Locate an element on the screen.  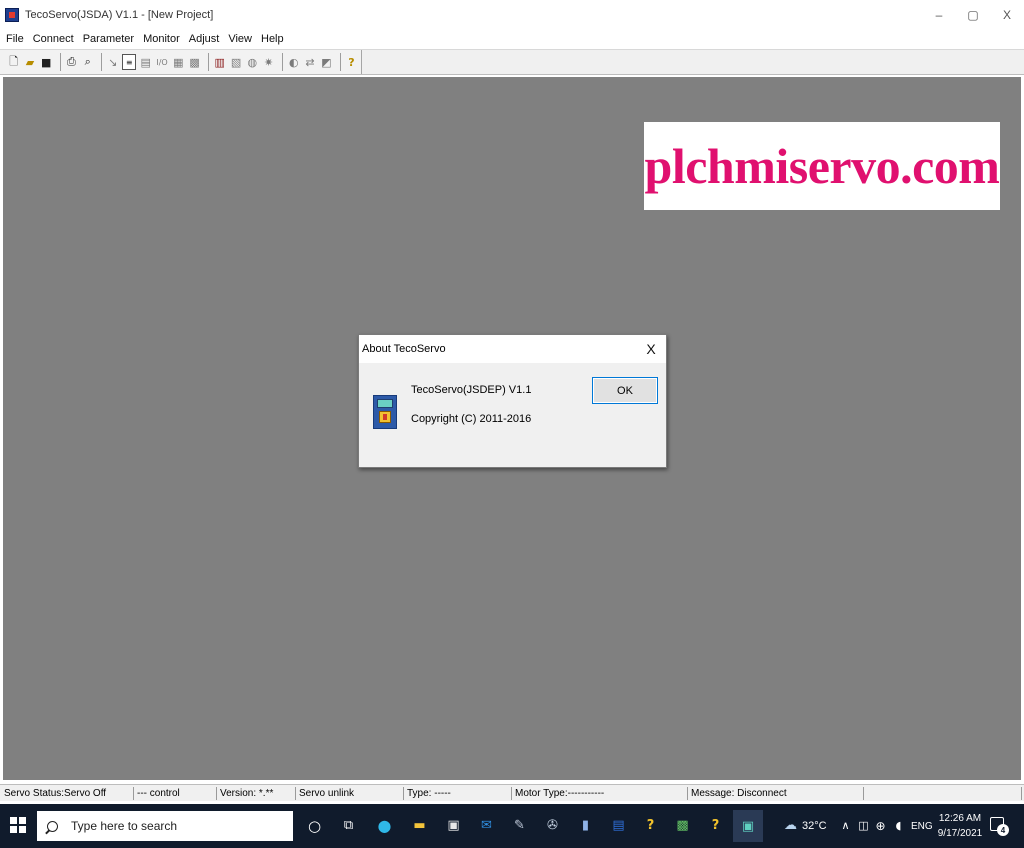
menu-adjust: Adjust is located at coordinates (204, 39).